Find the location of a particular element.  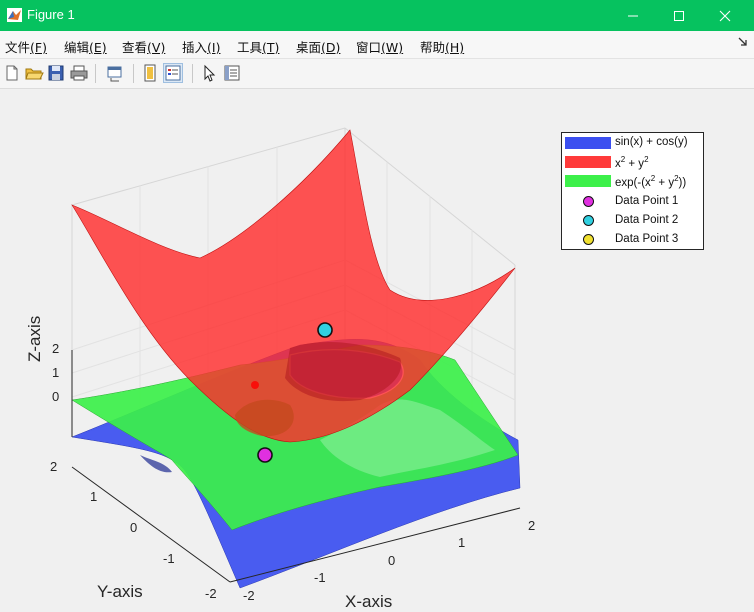

z-tick-label: 0 is located at coordinates (55, 396).